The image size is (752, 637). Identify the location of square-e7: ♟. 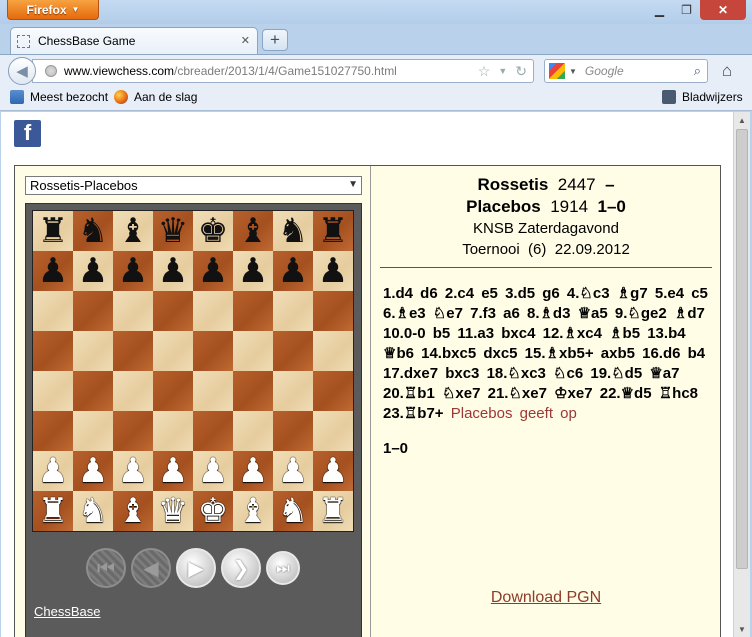
(213, 271).